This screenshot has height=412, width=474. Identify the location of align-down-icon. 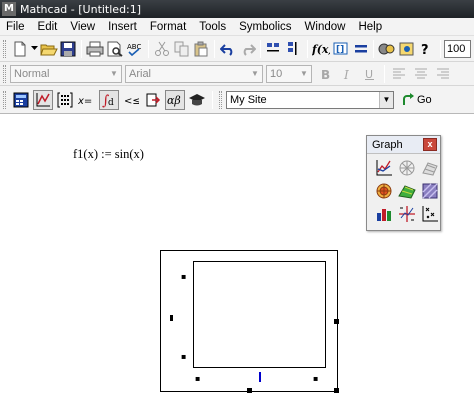
(294, 49).